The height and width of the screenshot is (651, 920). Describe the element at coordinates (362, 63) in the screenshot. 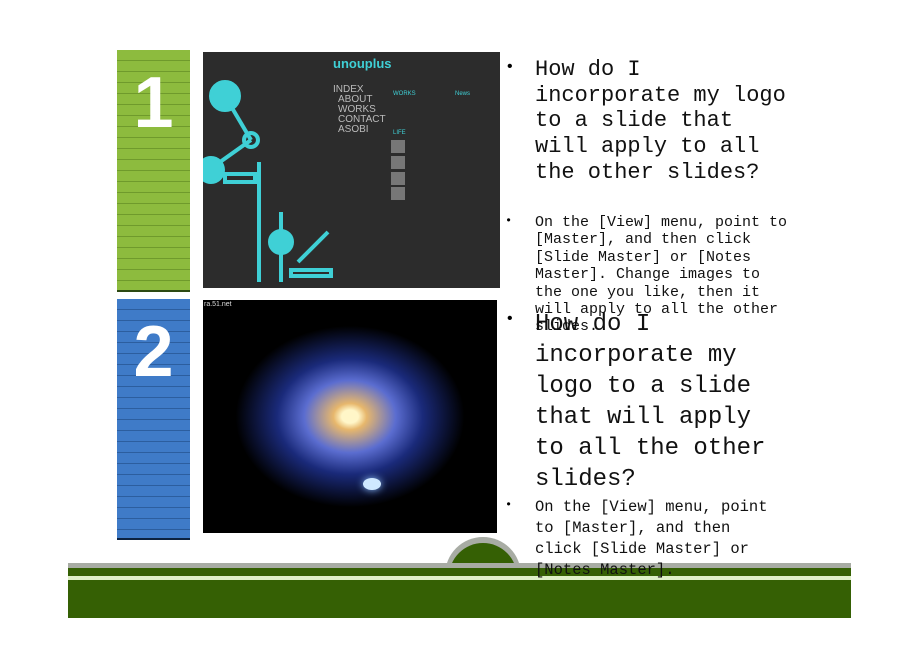

I see `site-logo: unouplus` at that location.